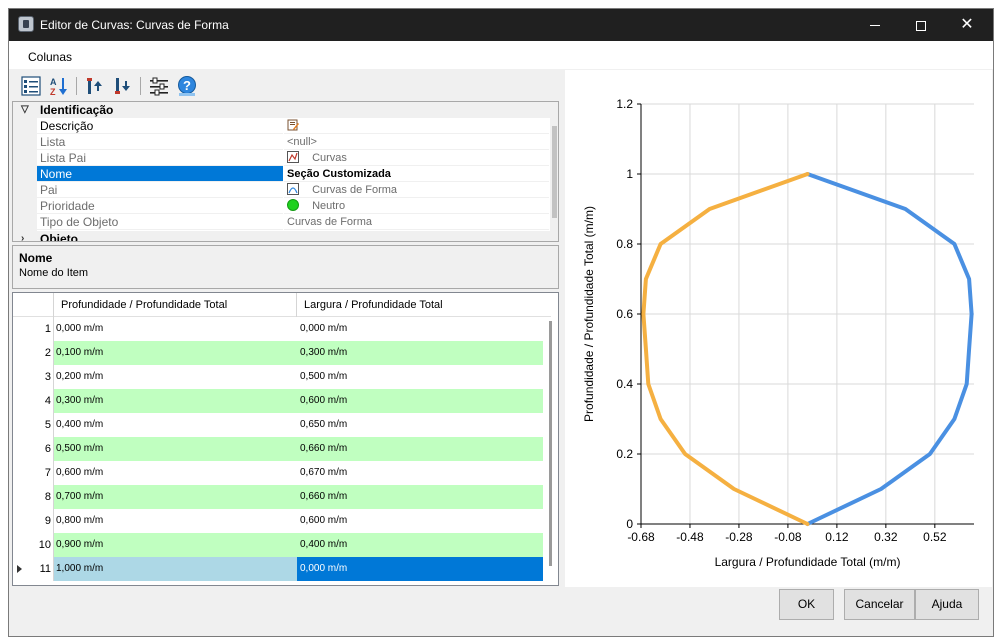 Image resolution: width=994 pixels, height=637 pixels. What do you see at coordinates (33, 521) in the screenshot?
I see `row-header: 9` at bounding box center [33, 521].